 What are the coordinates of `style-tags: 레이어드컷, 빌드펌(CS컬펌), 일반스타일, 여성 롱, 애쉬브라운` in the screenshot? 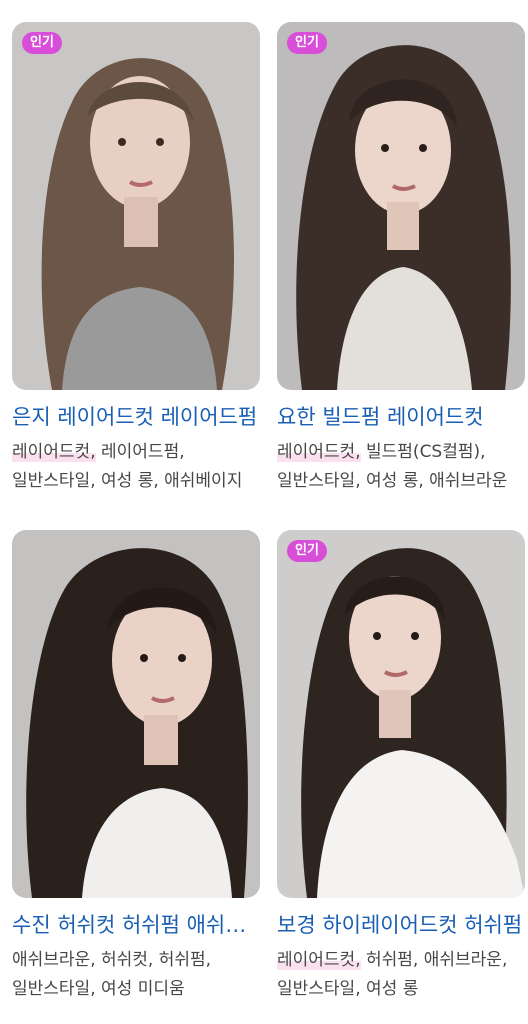 It's located at (401, 467).